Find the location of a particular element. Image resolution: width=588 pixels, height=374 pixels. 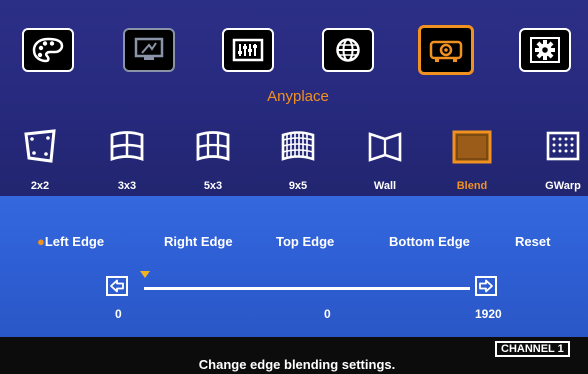

monitor-settings-button is located at coordinates (149, 50).